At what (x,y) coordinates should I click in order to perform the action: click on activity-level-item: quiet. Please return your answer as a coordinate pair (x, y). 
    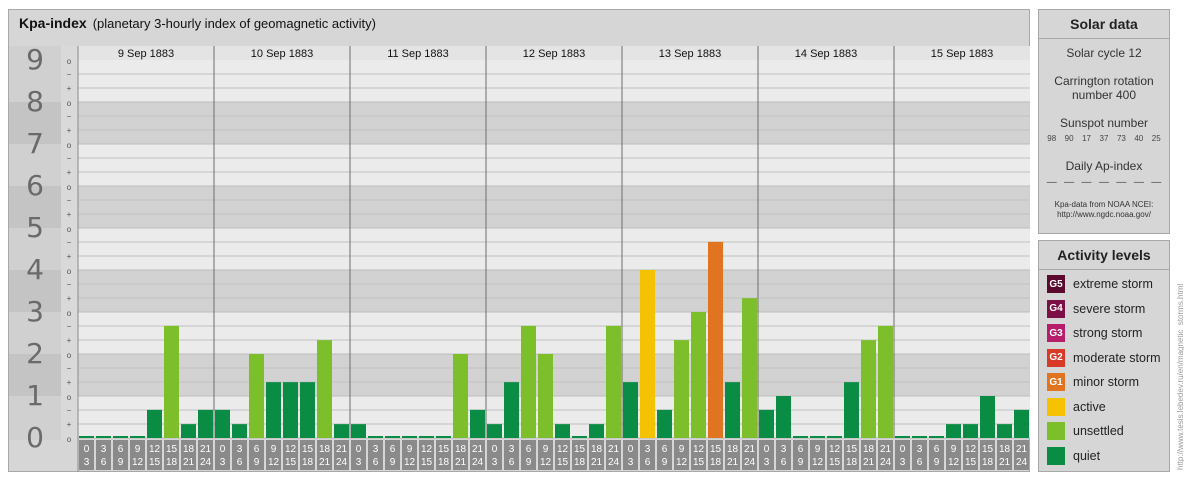
    Looking at the image, I should click on (1104, 456).